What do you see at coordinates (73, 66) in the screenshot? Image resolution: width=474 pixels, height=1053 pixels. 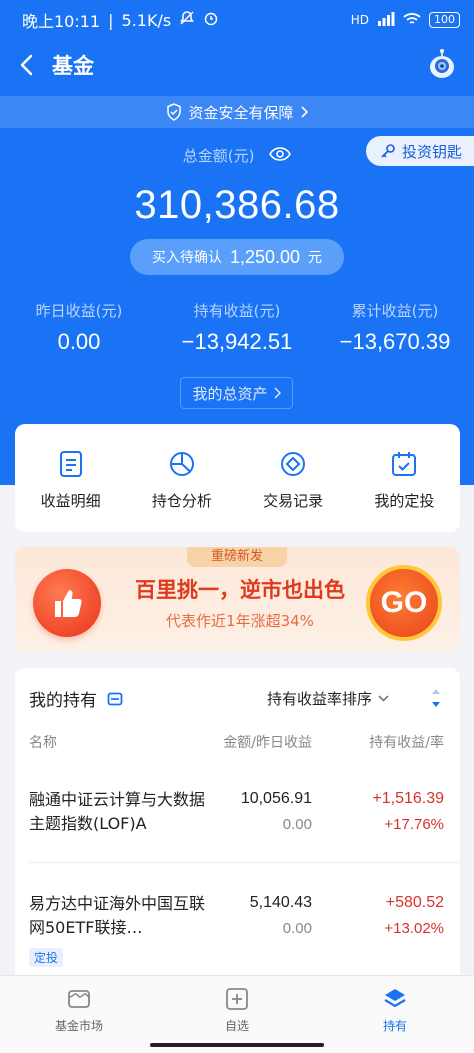 I see `page-title: 基金` at bounding box center [73, 66].